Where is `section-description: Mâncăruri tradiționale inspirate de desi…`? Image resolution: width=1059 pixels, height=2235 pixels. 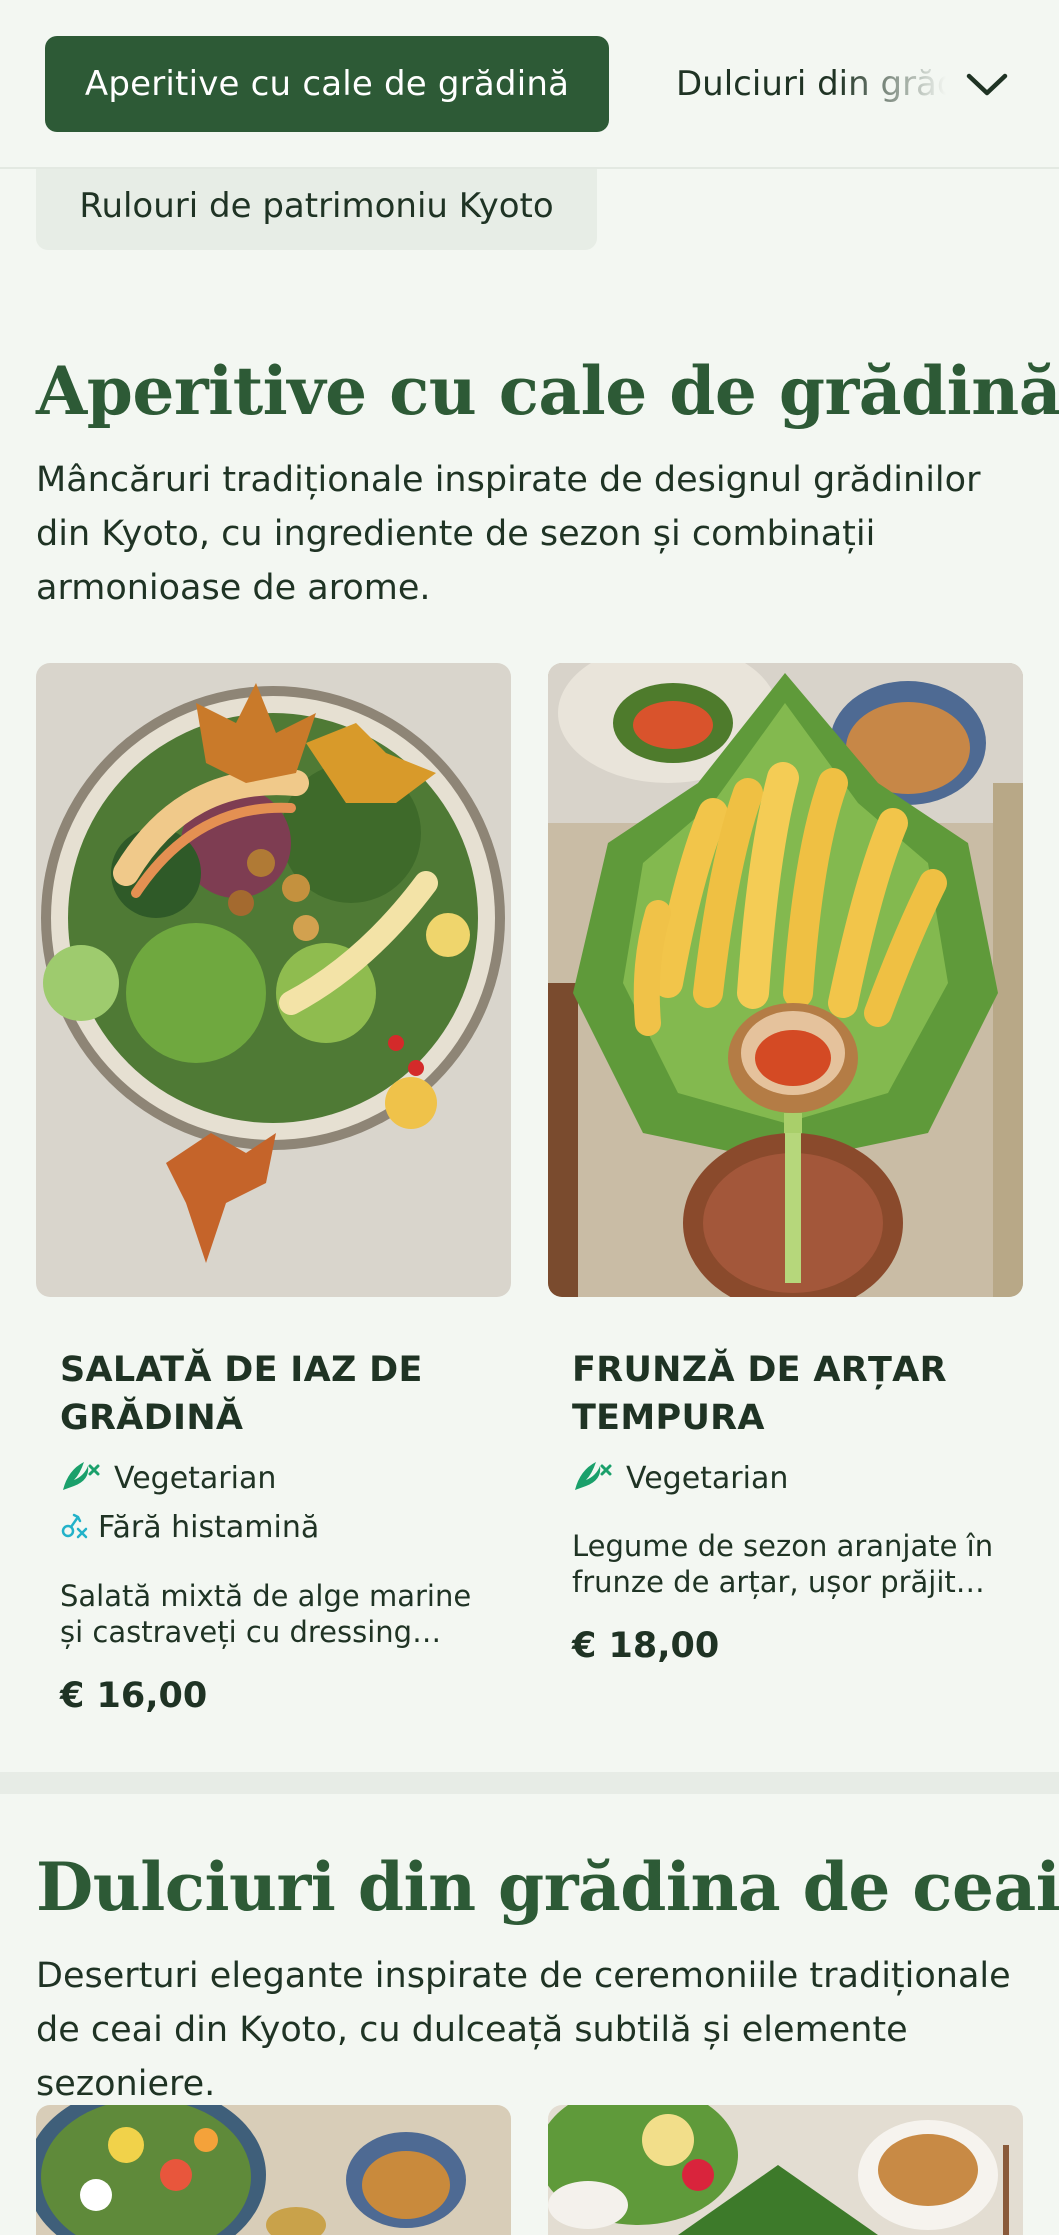 section-description: Mâncăruri tradiționale inspirate de desi… is located at coordinates (508, 534).